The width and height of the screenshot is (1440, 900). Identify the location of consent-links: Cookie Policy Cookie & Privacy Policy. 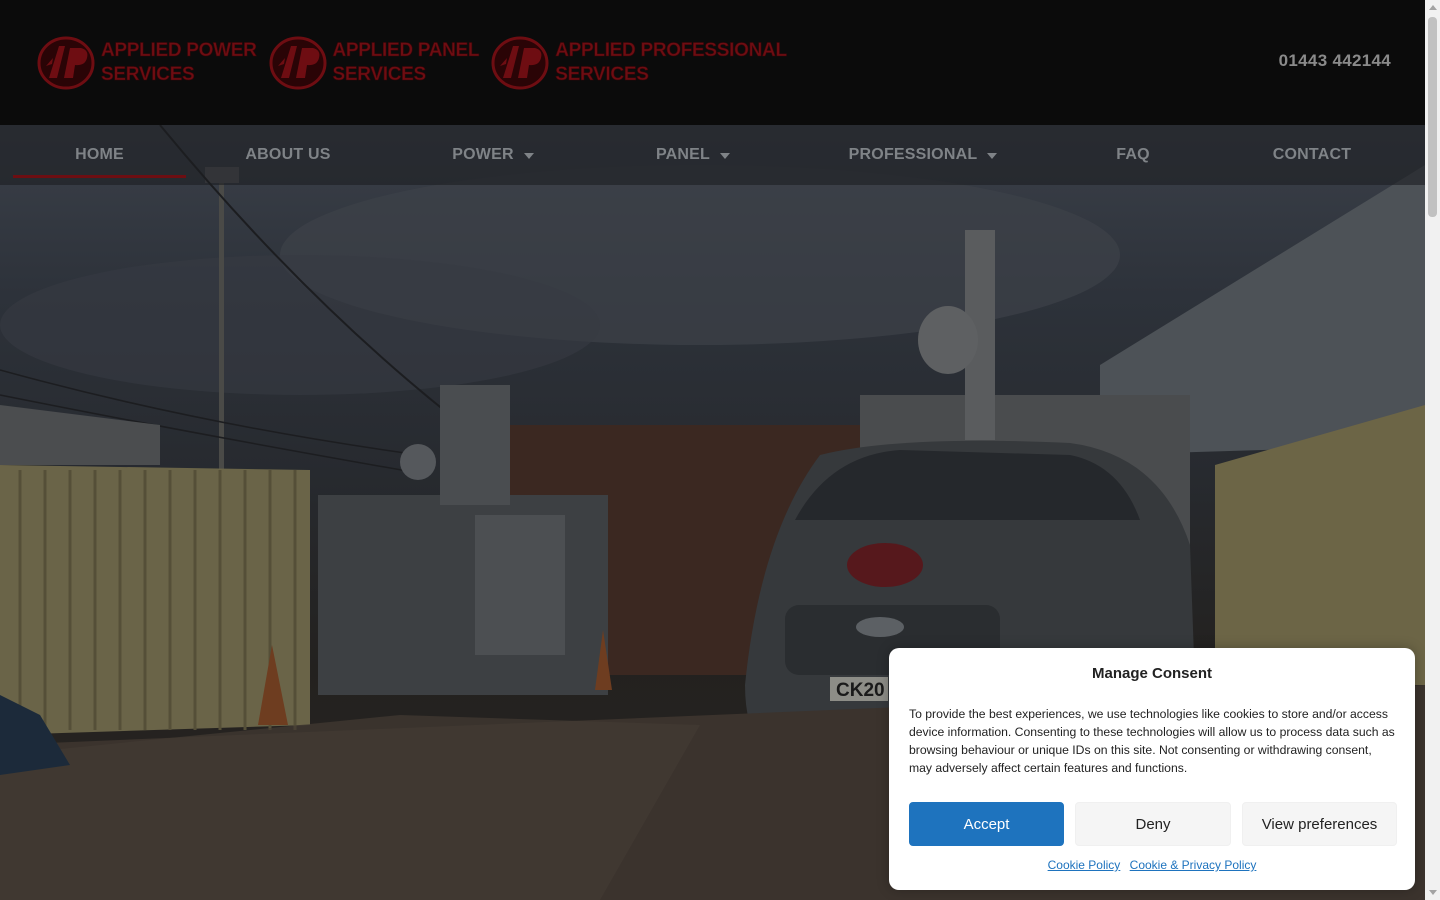
(1152, 865).